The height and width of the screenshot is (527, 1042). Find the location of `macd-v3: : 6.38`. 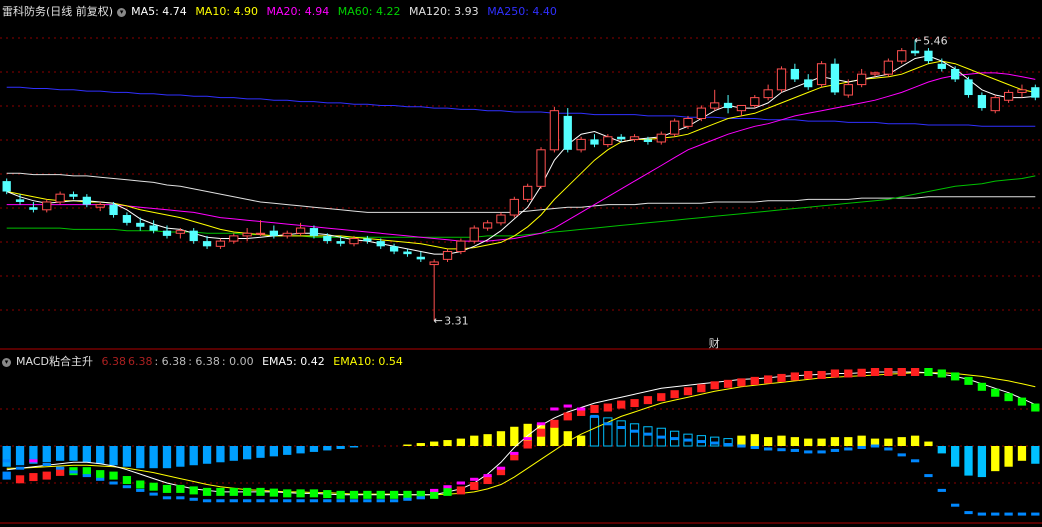

macd-v3: : 6.38 is located at coordinates (170, 361).